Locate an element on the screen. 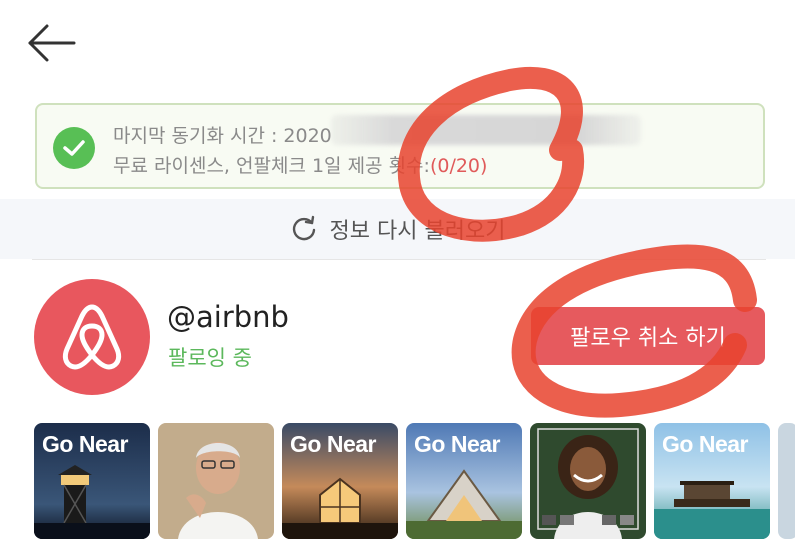 The width and height of the screenshot is (795, 551). airbnb-logo-icon is located at coordinates (92, 337).